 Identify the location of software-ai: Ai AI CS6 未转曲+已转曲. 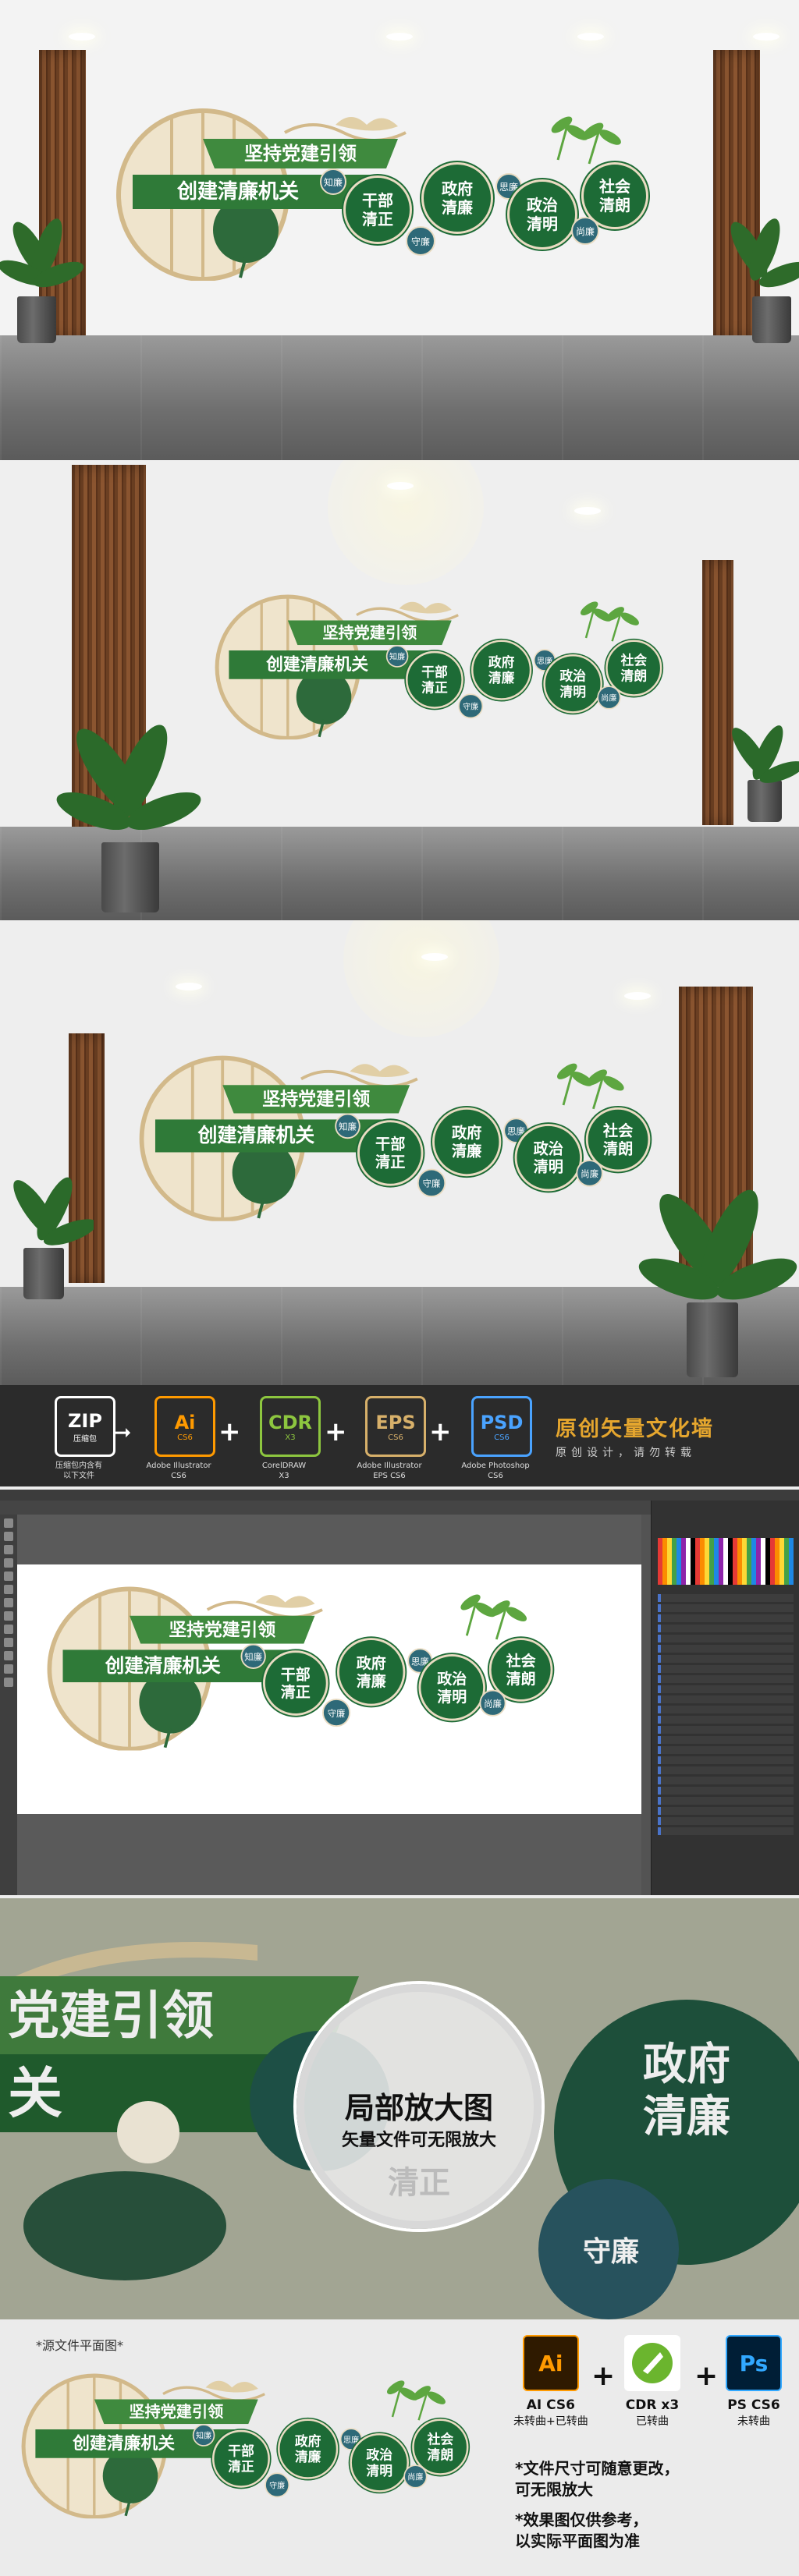
(550, 2382).